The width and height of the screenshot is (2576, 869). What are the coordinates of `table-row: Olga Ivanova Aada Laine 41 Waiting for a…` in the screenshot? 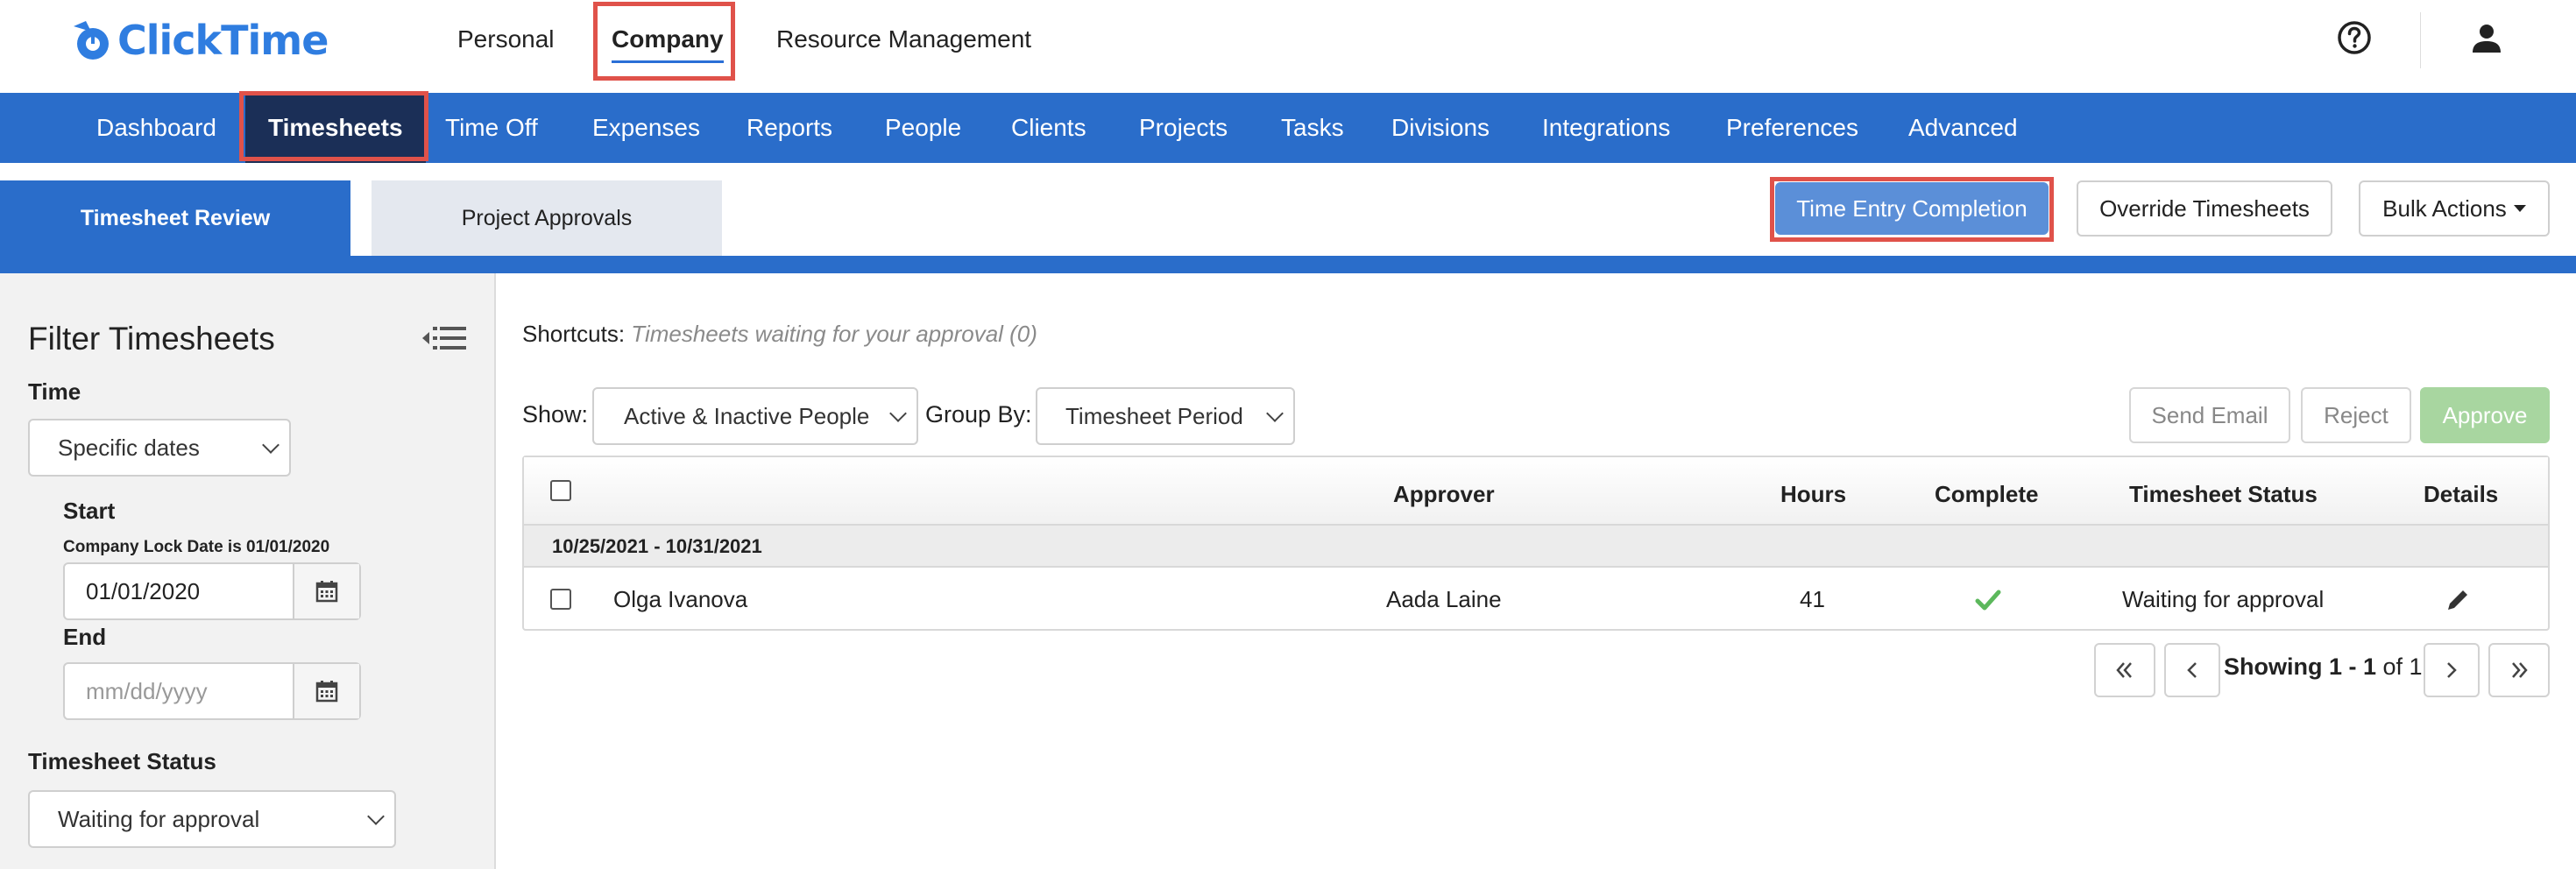 It's located at (1536, 599).